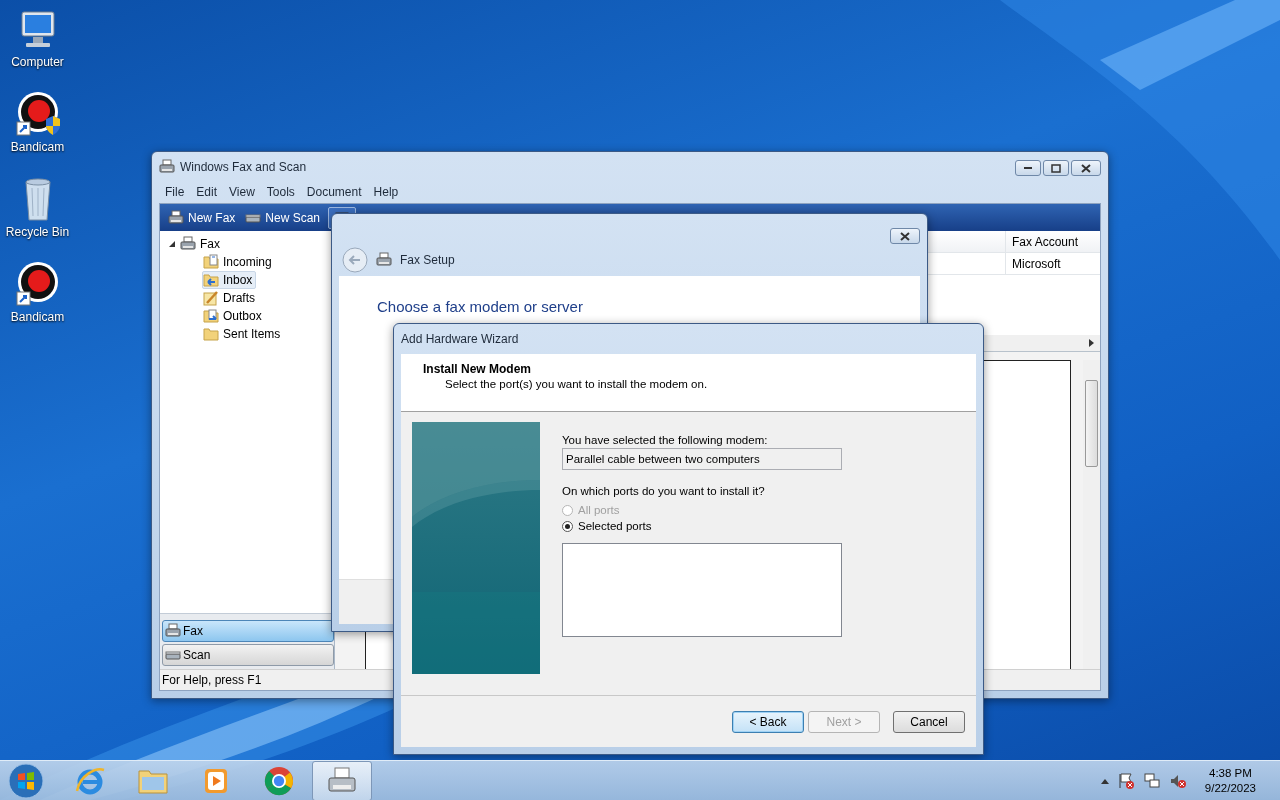 The image size is (1280, 800). I want to click on tree-item: Sent Items, so click(243, 334).